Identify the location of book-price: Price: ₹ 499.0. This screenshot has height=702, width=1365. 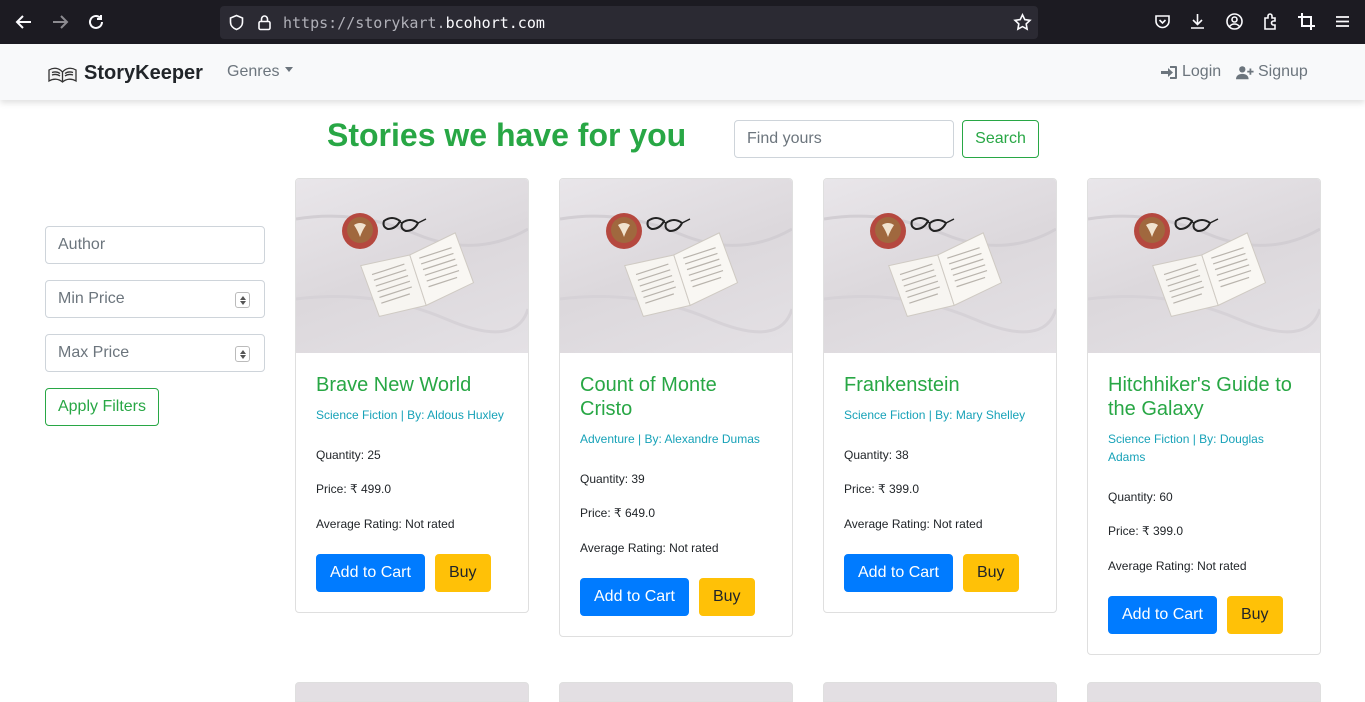
(354, 489).